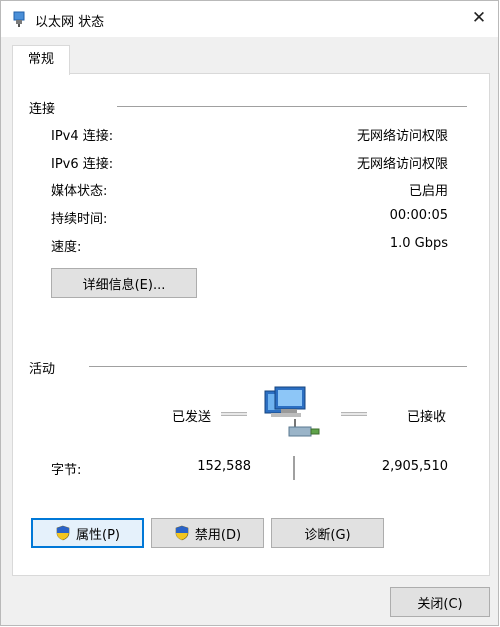 The width and height of the screenshot is (500, 627). What do you see at coordinates (428, 191) in the screenshot?
I see `media-state-value: 已启用` at bounding box center [428, 191].